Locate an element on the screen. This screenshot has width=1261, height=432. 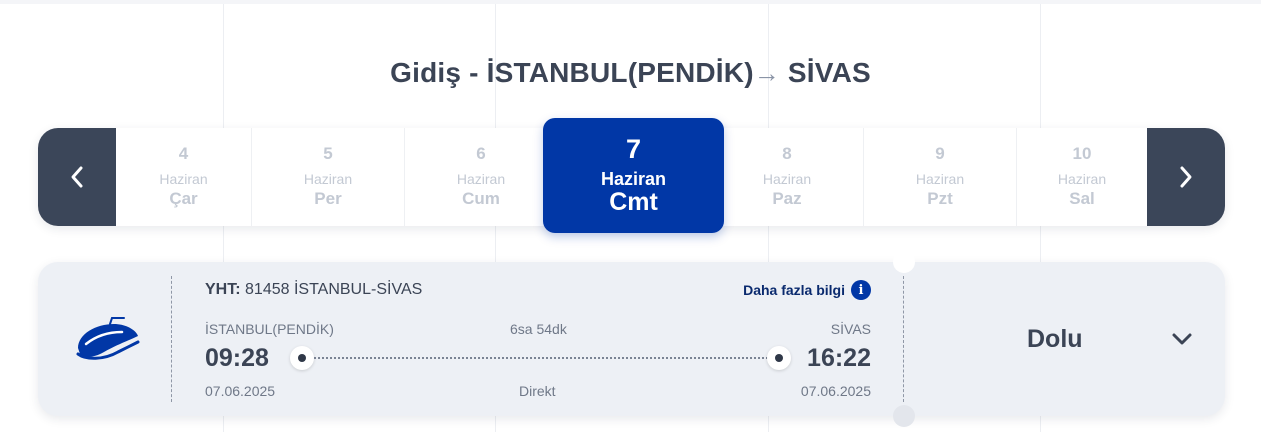
arrival-time: 16:22 is located at coordinates (839, 358).